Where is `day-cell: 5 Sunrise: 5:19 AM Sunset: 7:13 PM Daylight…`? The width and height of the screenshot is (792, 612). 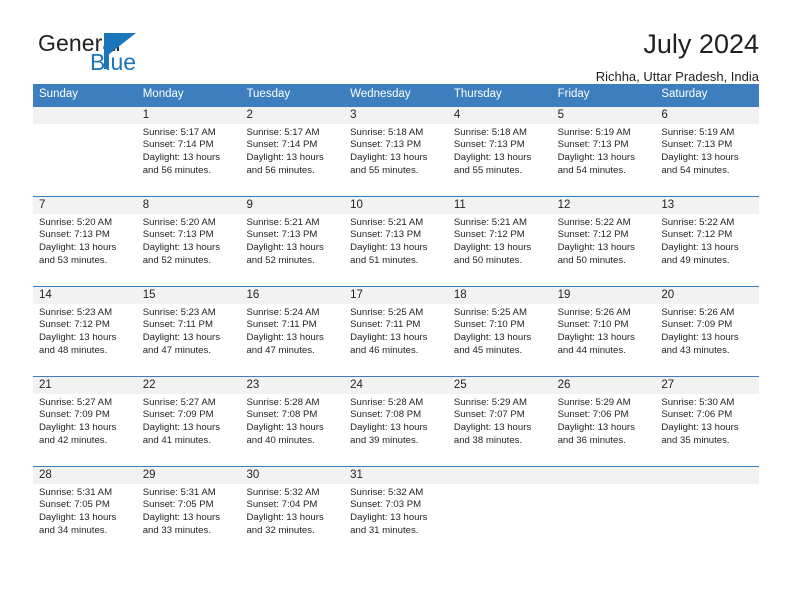
day-cell: 5 Sunrise: 5:19 AM Sunset: 7:13 PM Daylight… is located at coordinates (603, 151).